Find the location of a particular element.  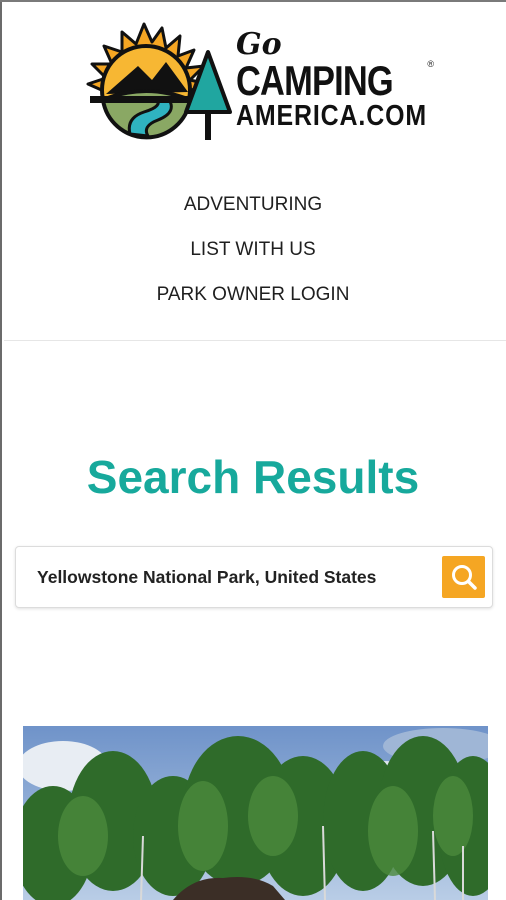

logo-registered-mark: ® is located at coordinates (430, 64).